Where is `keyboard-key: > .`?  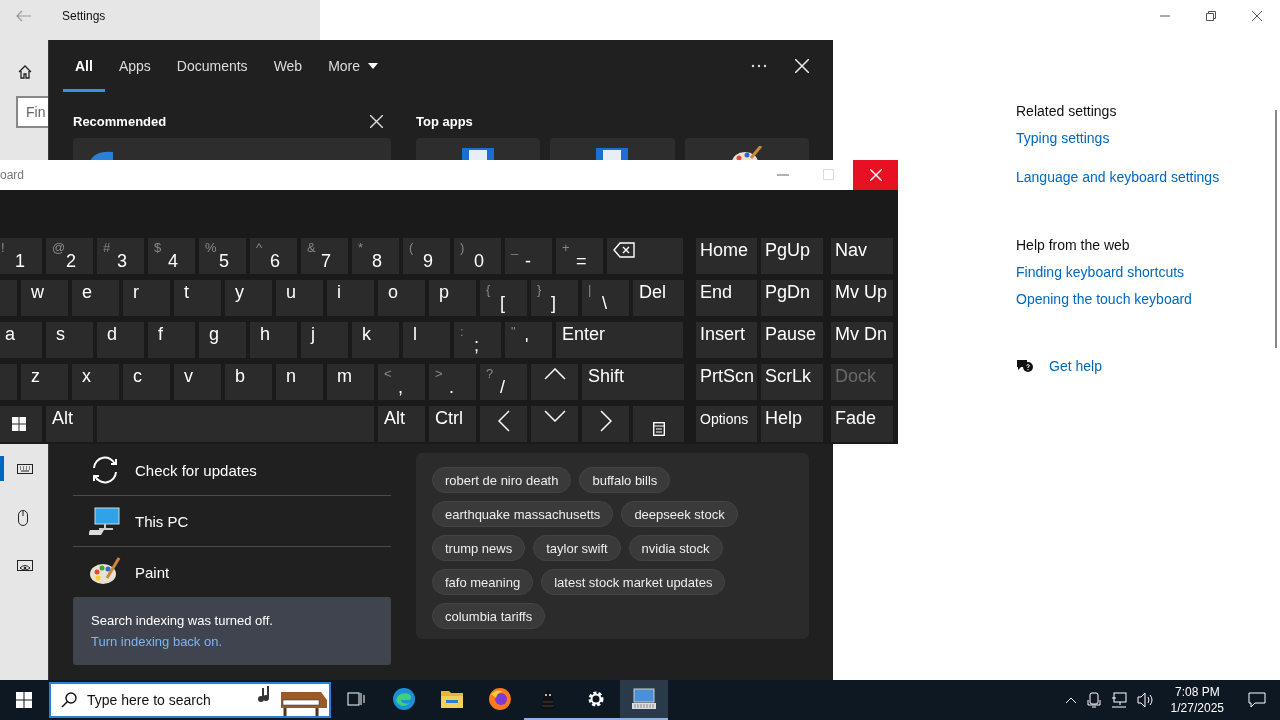
keyboard-key: > . is located at coordinates (452, 382).